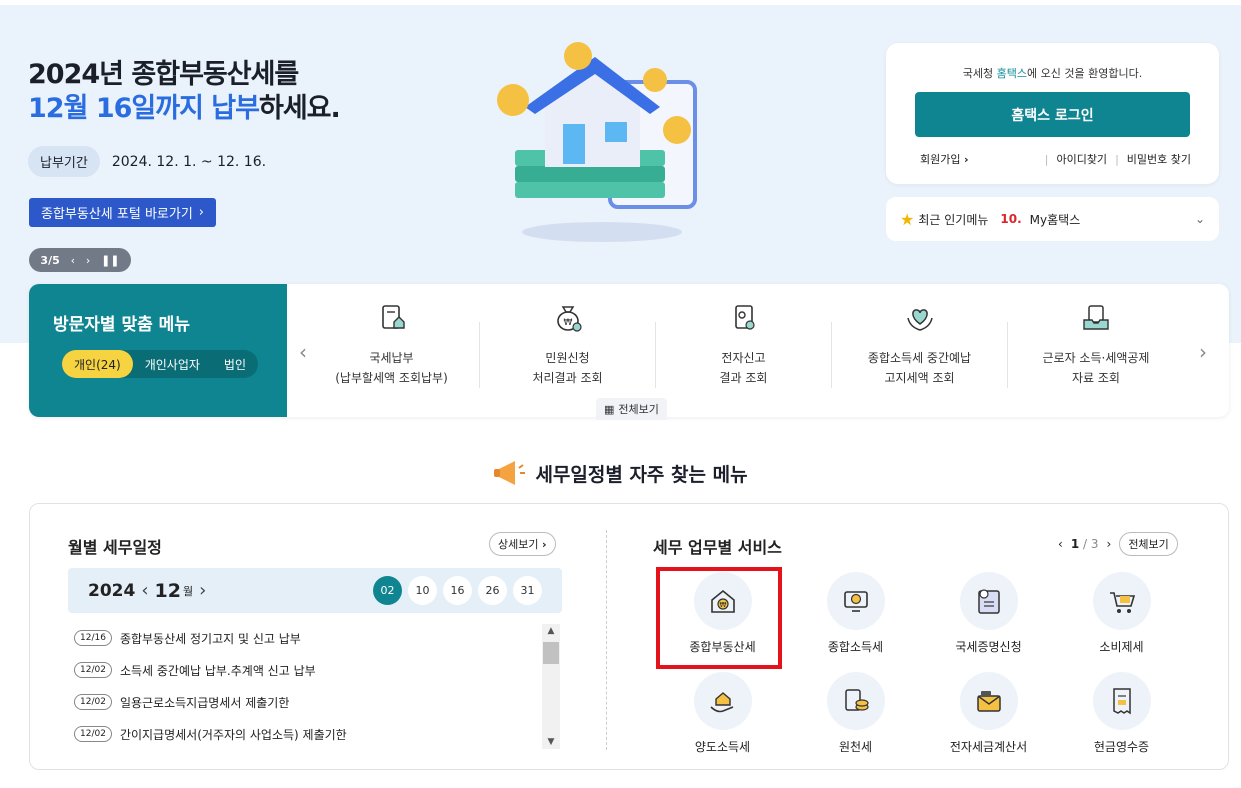 This screenshot has height=788, width=1241. I want to click on chevron-down-icon: ⌄, so click(1200, 219).